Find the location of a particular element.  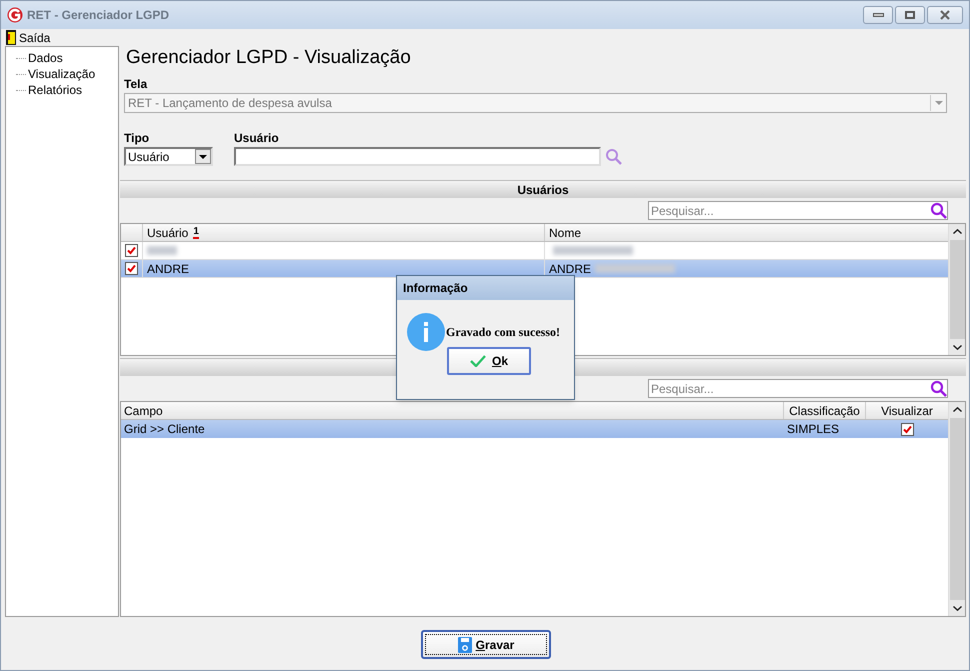

table-row: ANDRE ANDRE is located at coordinates (534, 269).